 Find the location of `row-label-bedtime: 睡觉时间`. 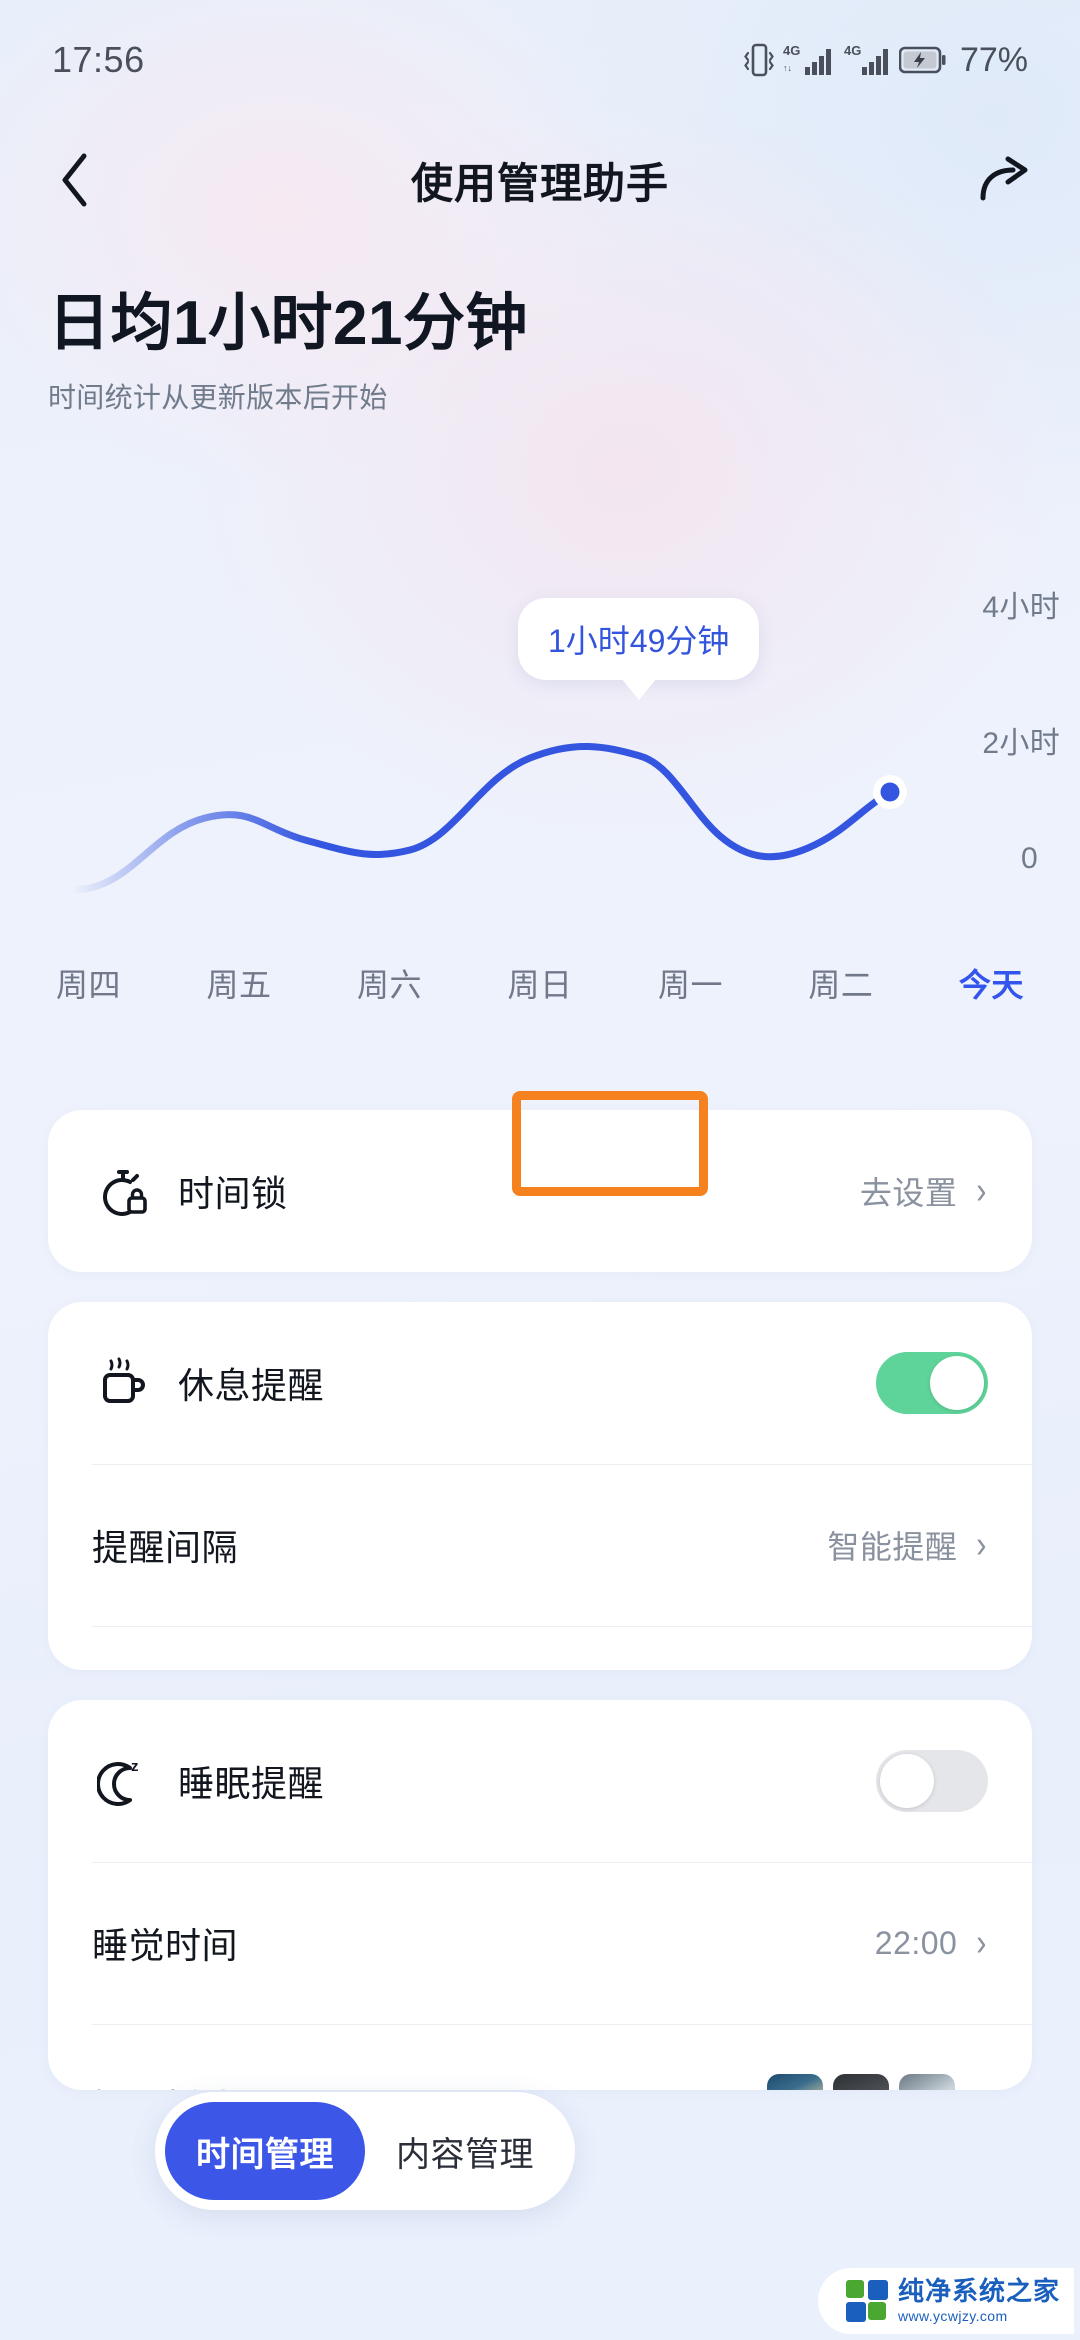

row-label-bedtime: 睡觉时间 is located at coordinates (165, 1945).